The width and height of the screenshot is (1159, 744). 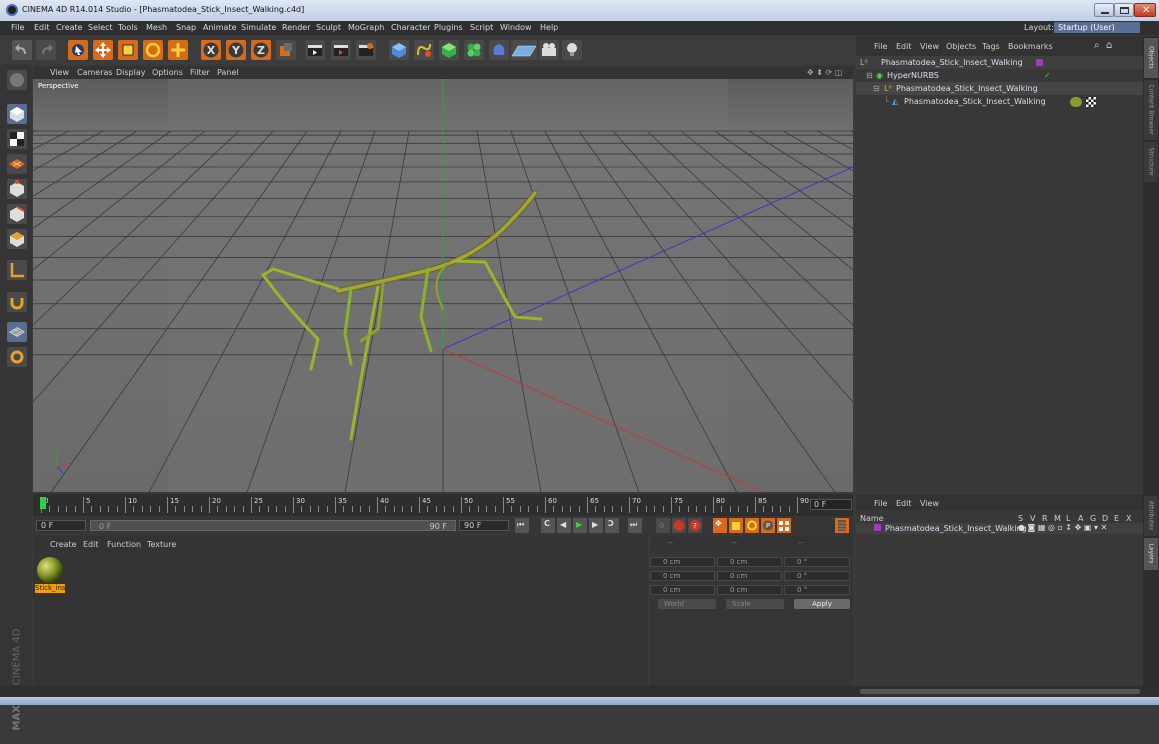 I want to click on menu-sculpt: Sculpt, so click(x=328, y=27).